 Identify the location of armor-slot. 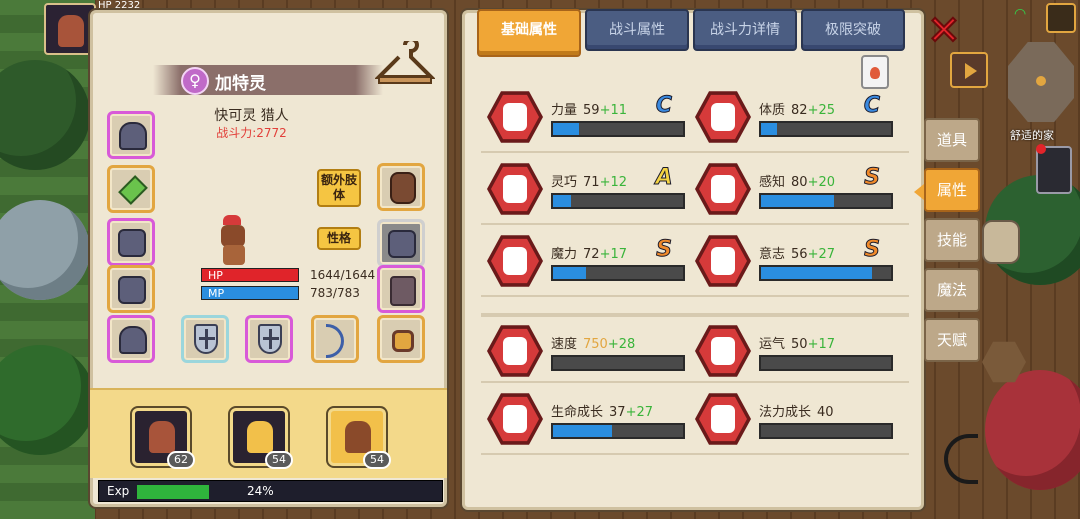
(131, 289).